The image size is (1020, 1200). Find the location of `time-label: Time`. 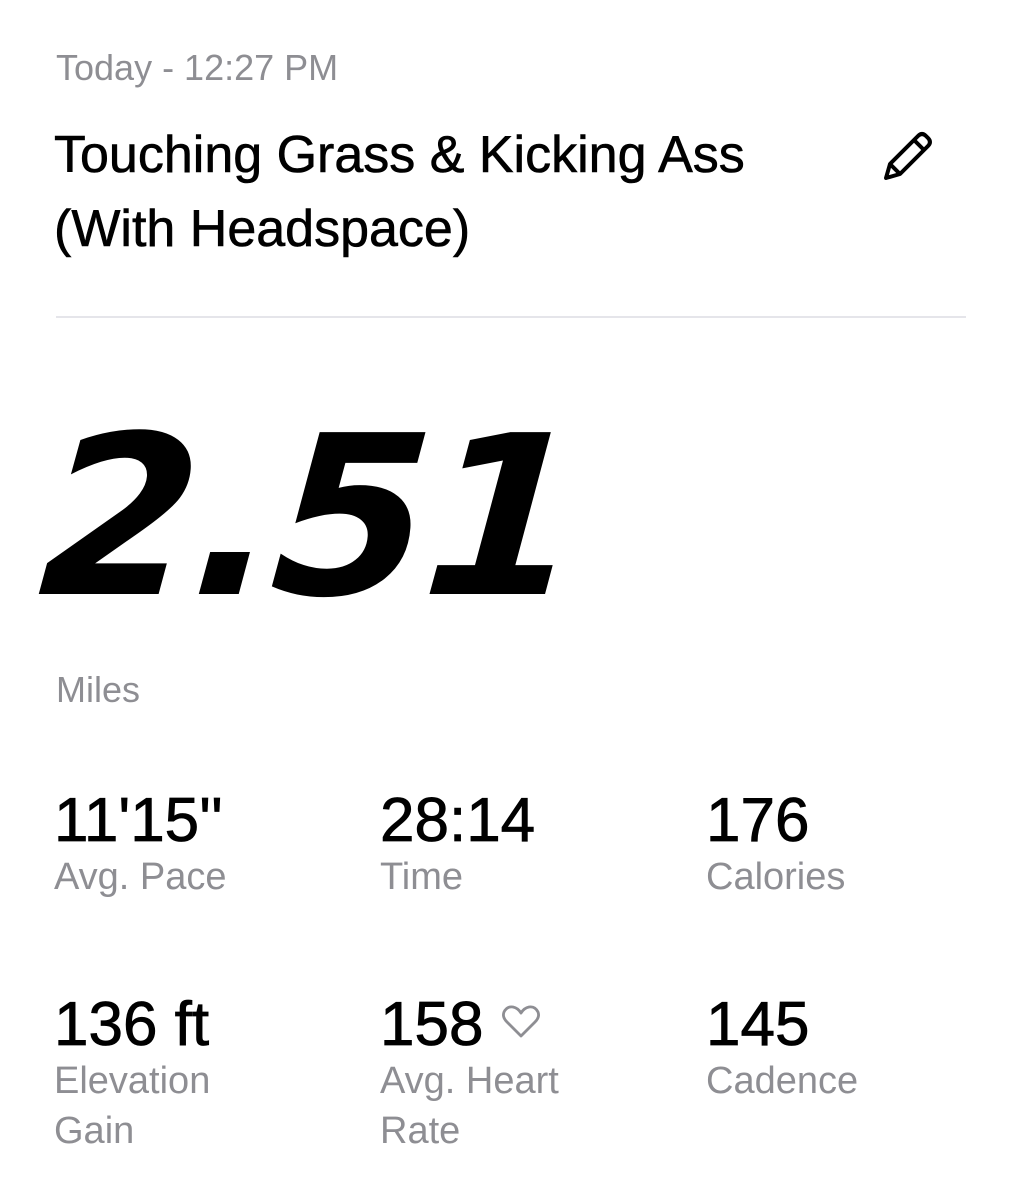

time-label: Time is located at coordinates (422, 877).